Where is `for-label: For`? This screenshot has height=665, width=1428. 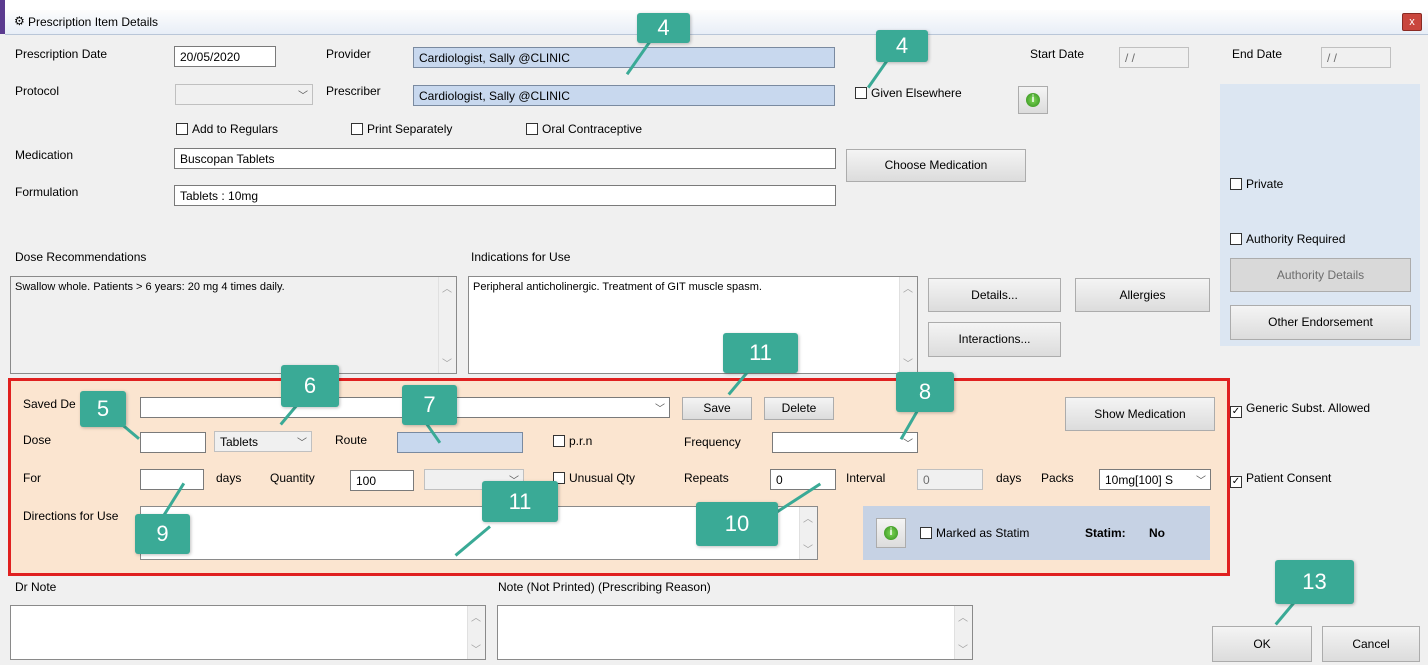 for-label: For is located at coordinates (32, 478).